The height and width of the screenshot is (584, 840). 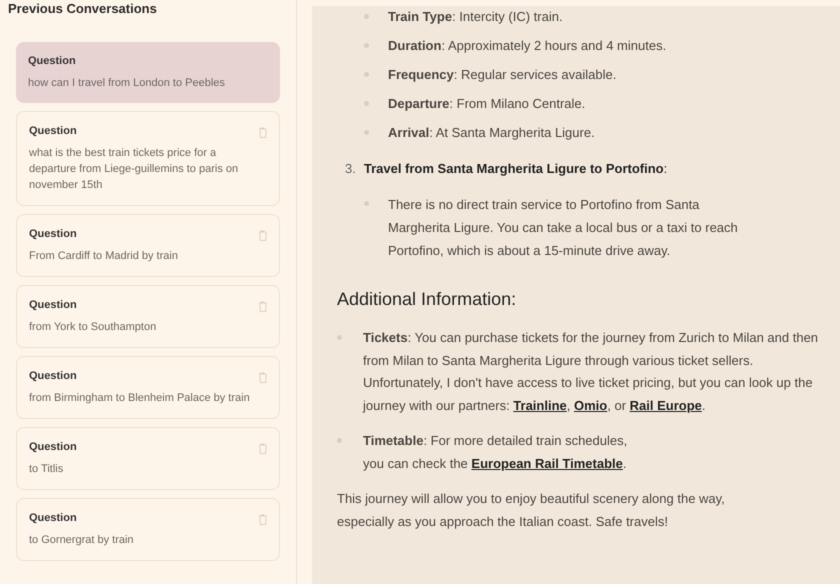 I want to click on closing-text: This journey will allow you to enjoy beautiful scenery along the way, especially as you approach the Italian coast. Safe travels!, so click(x=531, y=510).